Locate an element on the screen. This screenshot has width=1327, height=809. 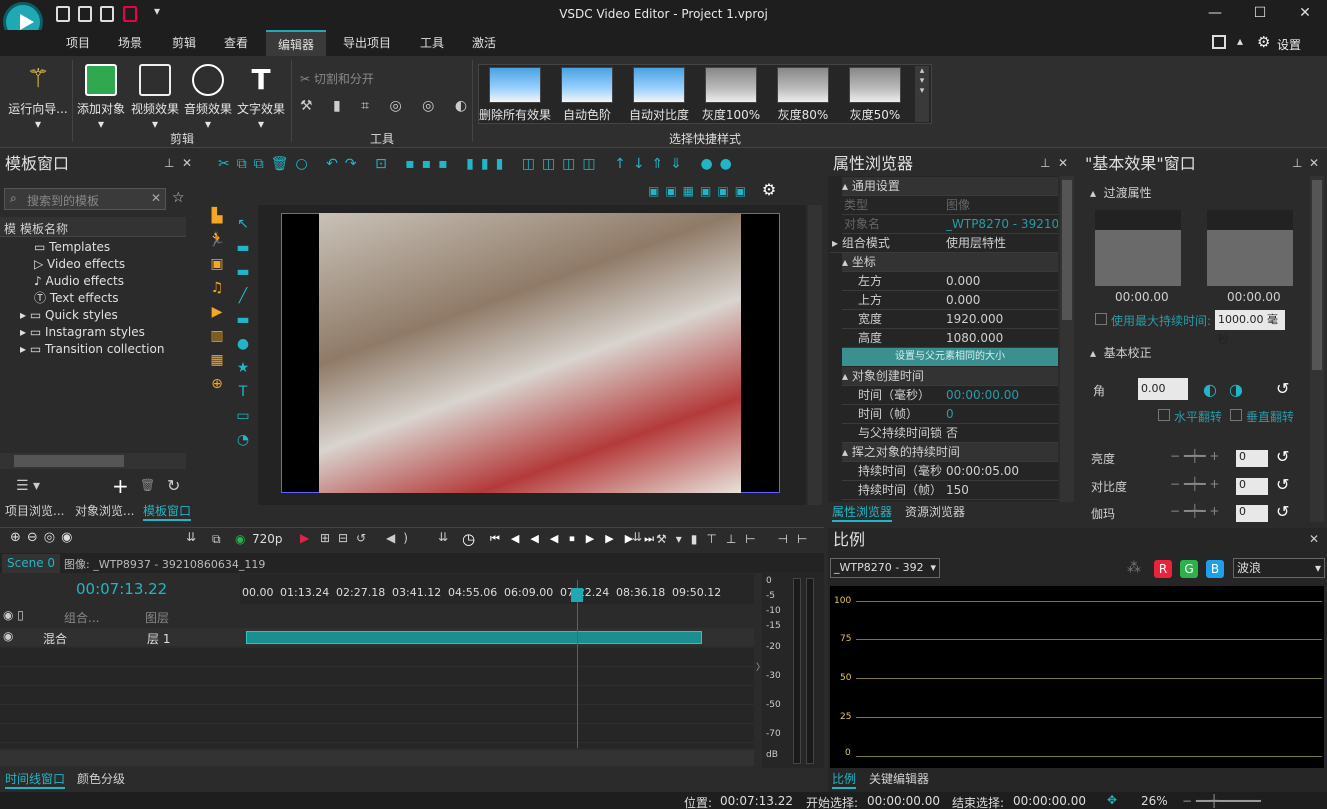
clock-icon: ◷ is located at coordinates (468, 539).